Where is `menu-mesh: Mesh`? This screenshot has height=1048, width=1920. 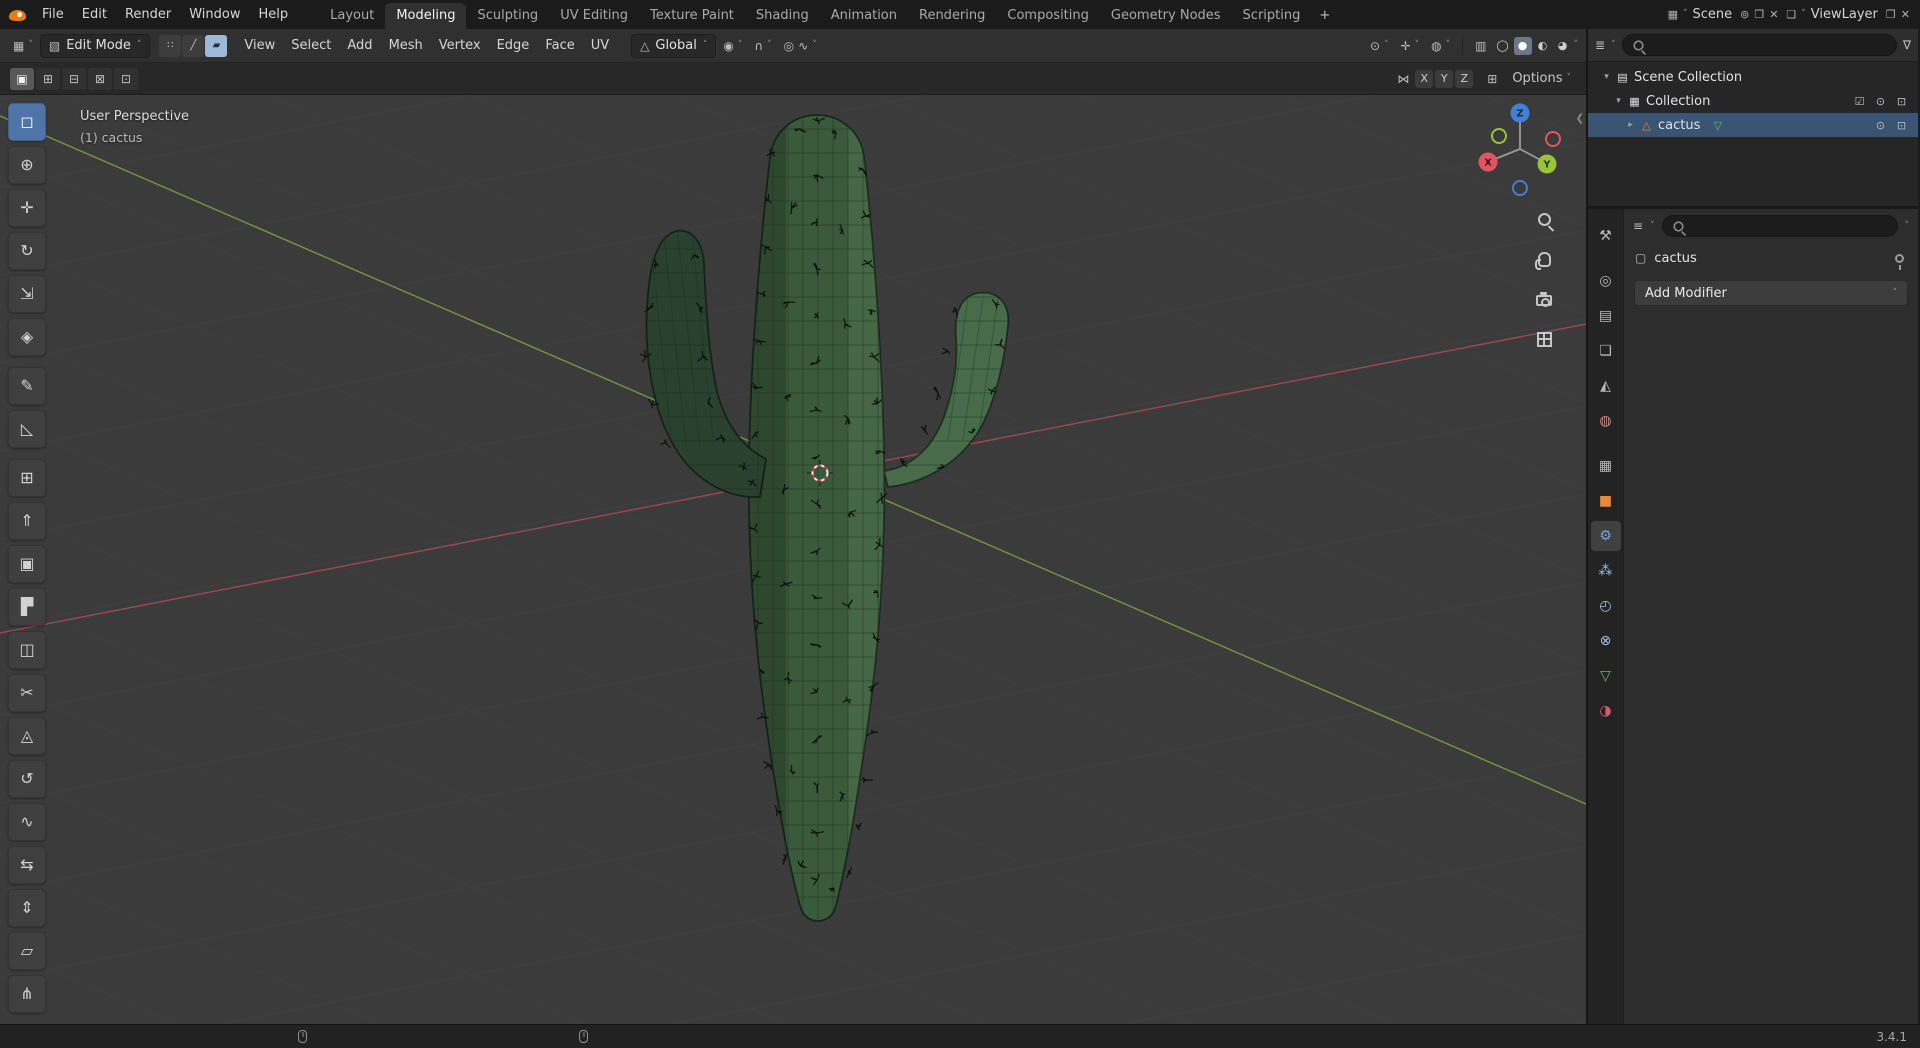
menu-mesh: Mesh is located at coordinates (406, 46).